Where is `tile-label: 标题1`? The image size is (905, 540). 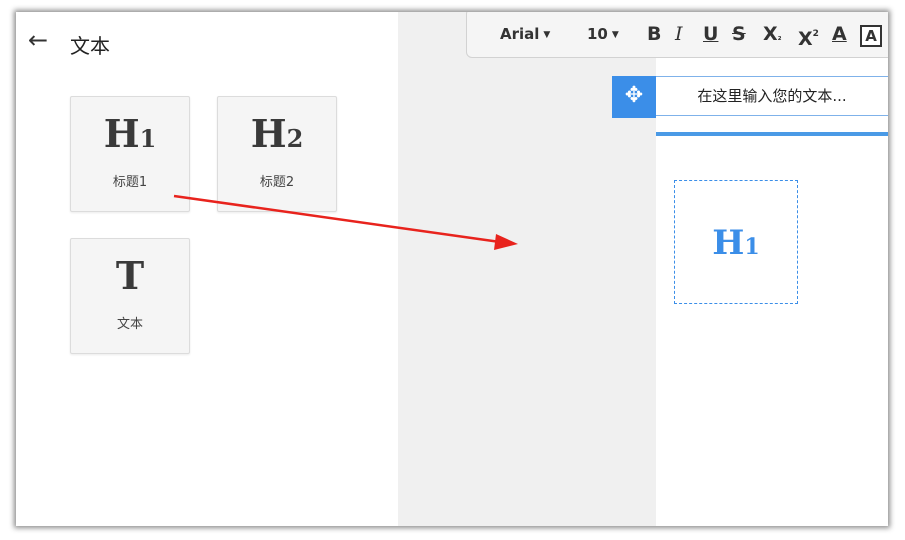 tile-label: 标题1 is located at coordinates (130, 182).